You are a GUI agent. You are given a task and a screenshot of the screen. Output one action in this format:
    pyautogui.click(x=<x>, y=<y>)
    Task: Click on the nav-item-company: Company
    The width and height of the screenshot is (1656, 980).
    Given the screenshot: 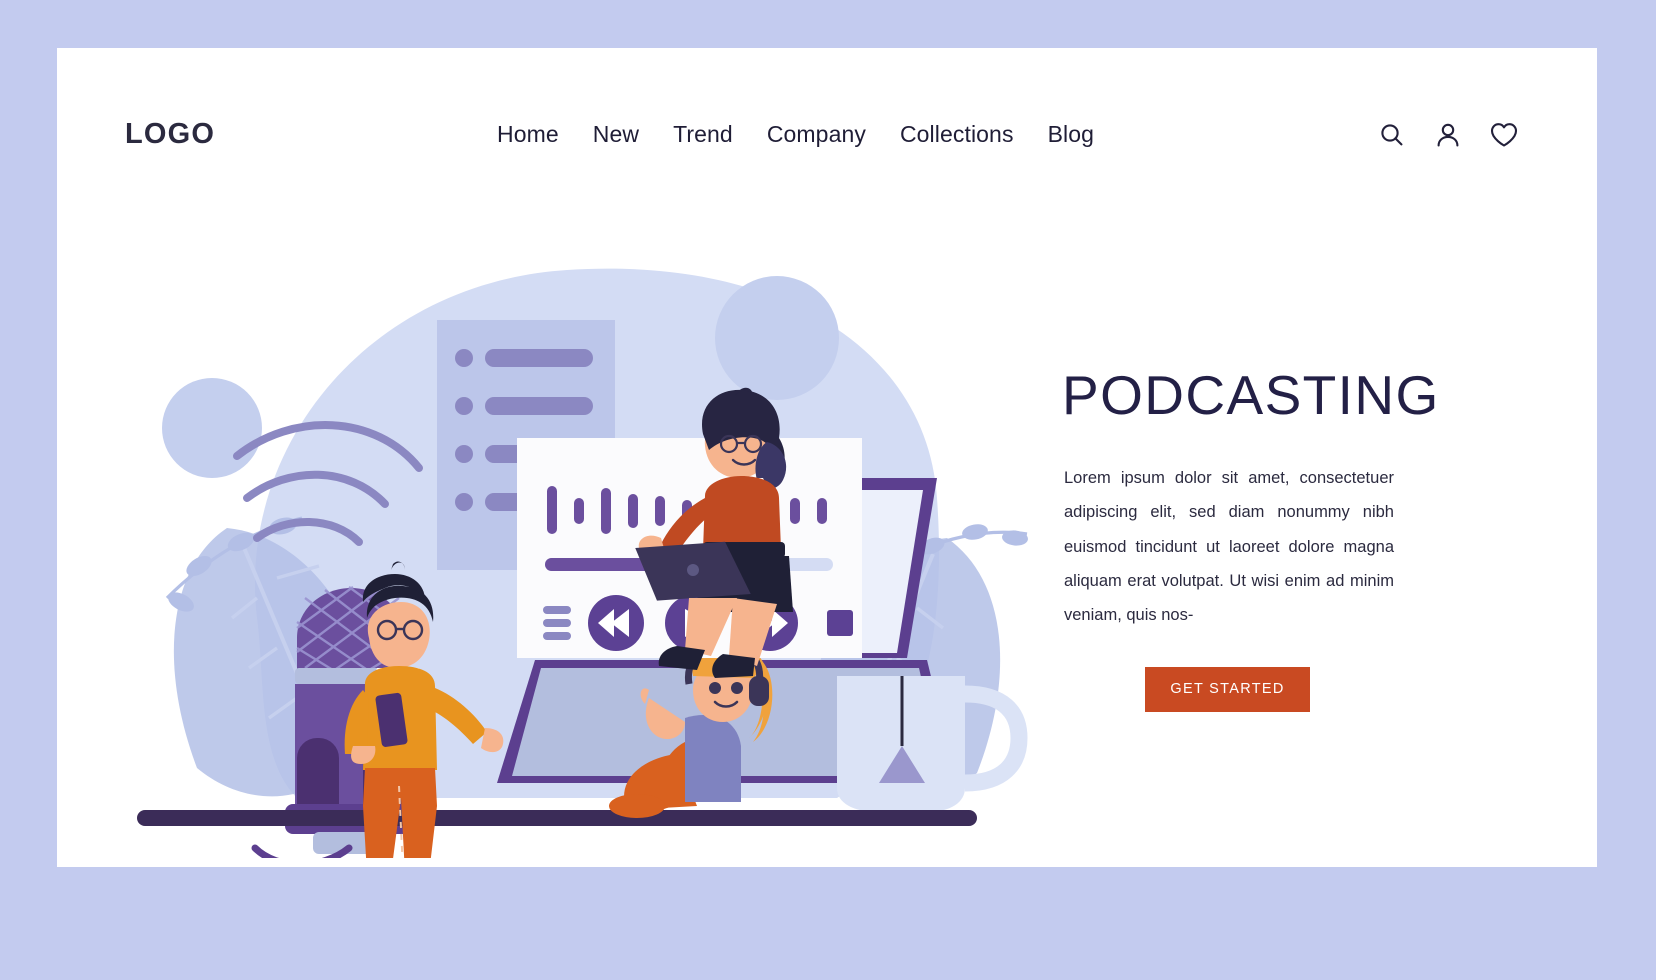 What is the action you would take?
    pyautogui.click(x=816, y=134)
    